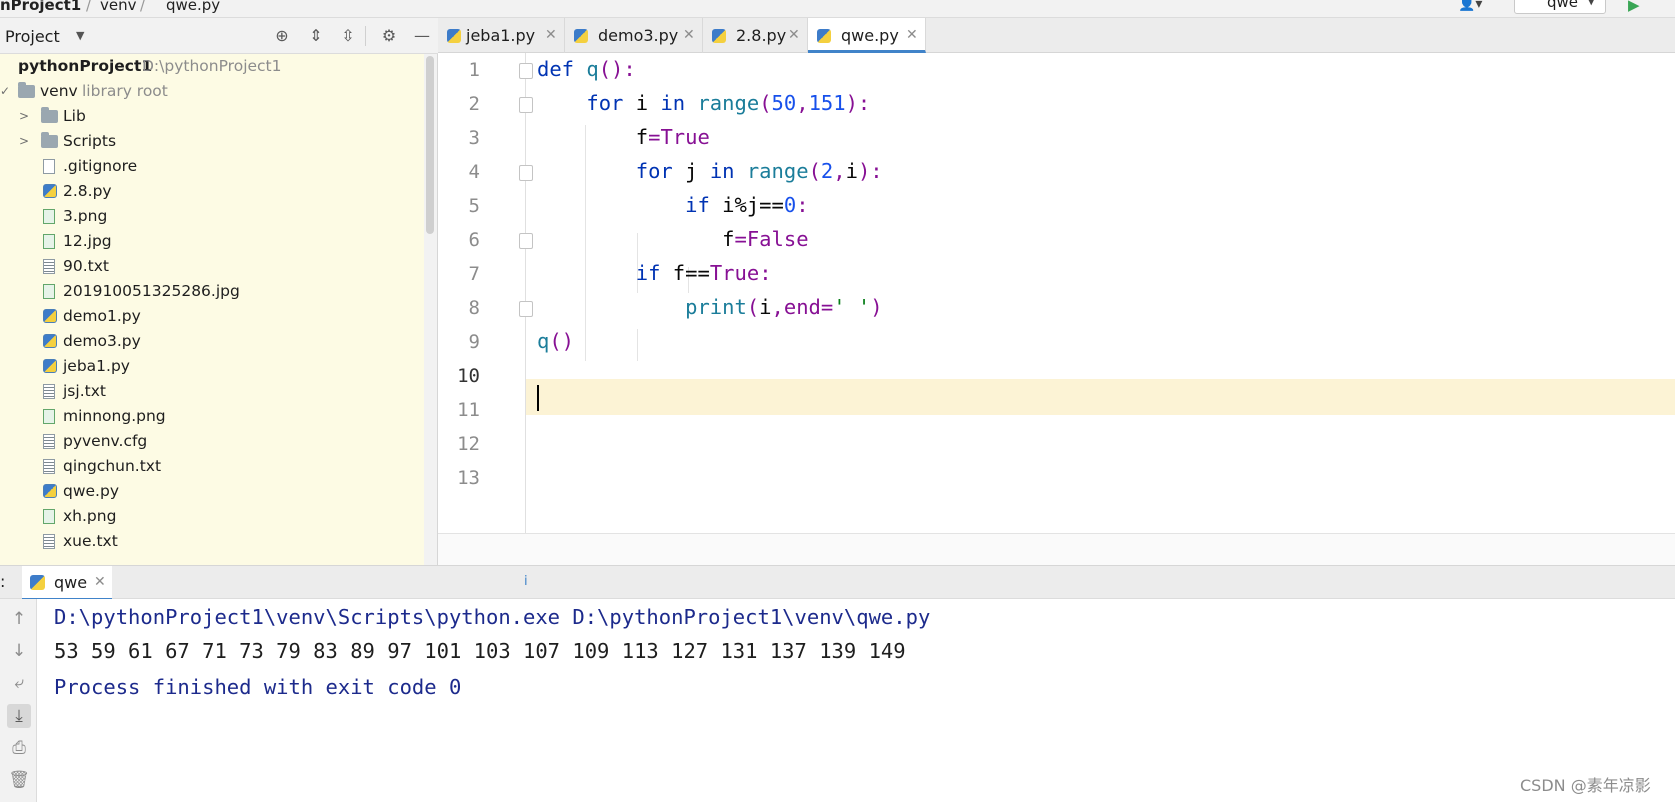  Describe the element at coordinates (19, 748) in the screenshot. I see `print-icon: ⎙` at that location.